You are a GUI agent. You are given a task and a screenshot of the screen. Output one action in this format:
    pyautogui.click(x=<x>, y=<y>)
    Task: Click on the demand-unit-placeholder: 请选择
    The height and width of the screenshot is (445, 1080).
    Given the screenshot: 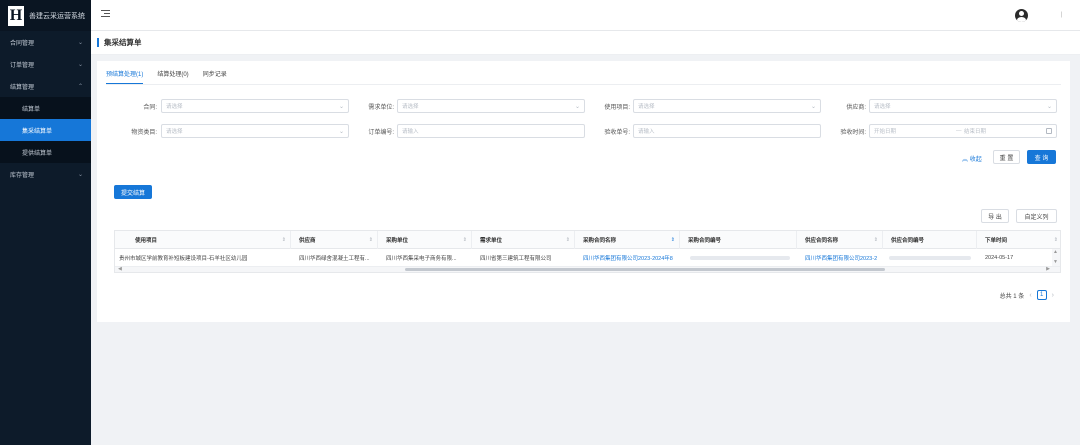 What is the action you would take?
    pyautogui.click(x=410, y=107)
    